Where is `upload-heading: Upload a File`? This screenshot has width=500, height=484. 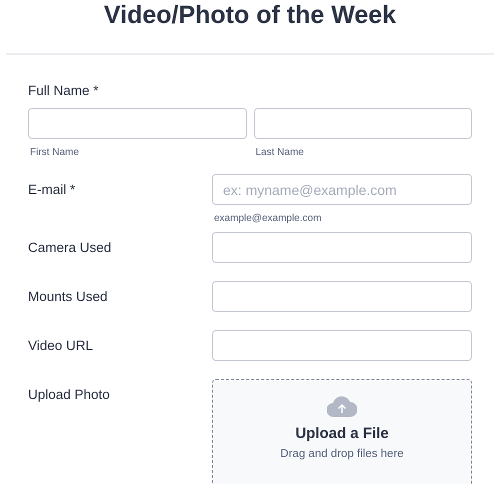 upload-heading: Upload a File is located at coordinates (342, 433).